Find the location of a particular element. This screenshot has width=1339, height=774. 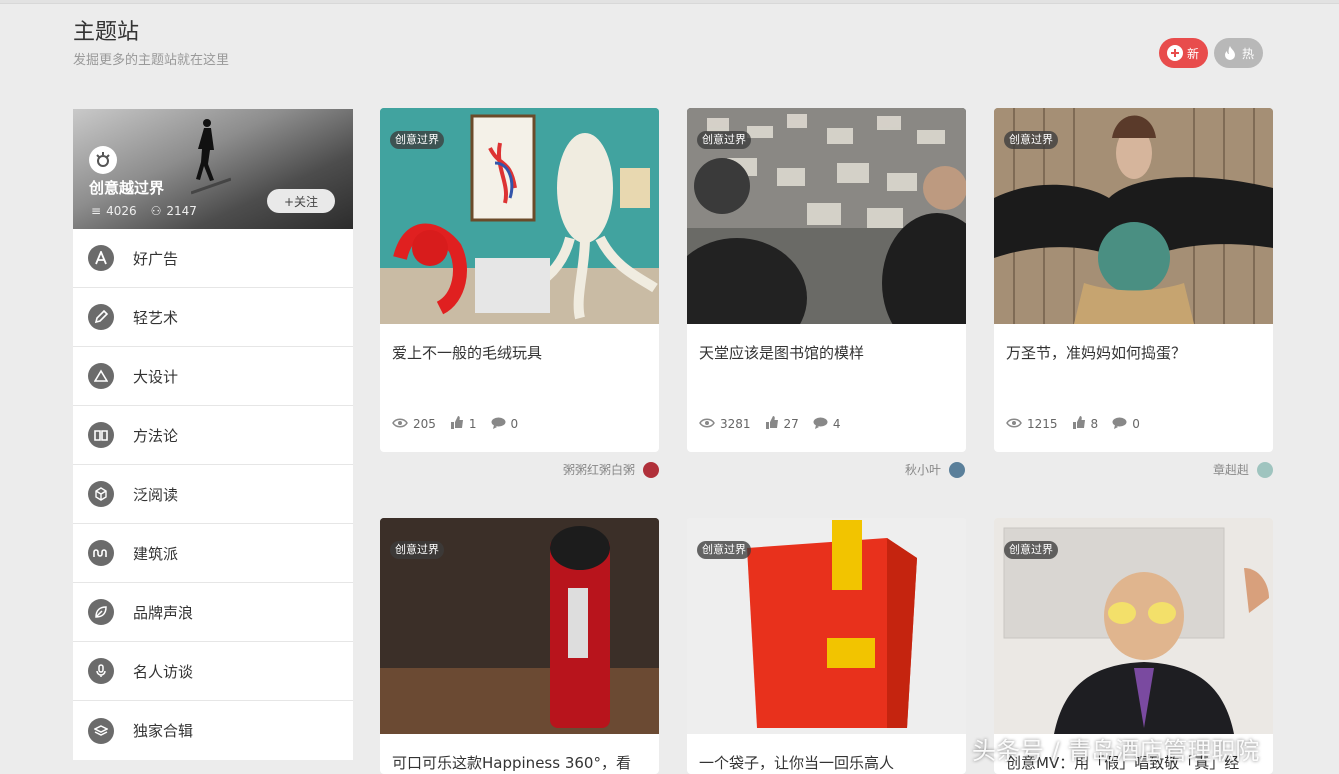

leaf-icon is located at coordinates (101, 612).